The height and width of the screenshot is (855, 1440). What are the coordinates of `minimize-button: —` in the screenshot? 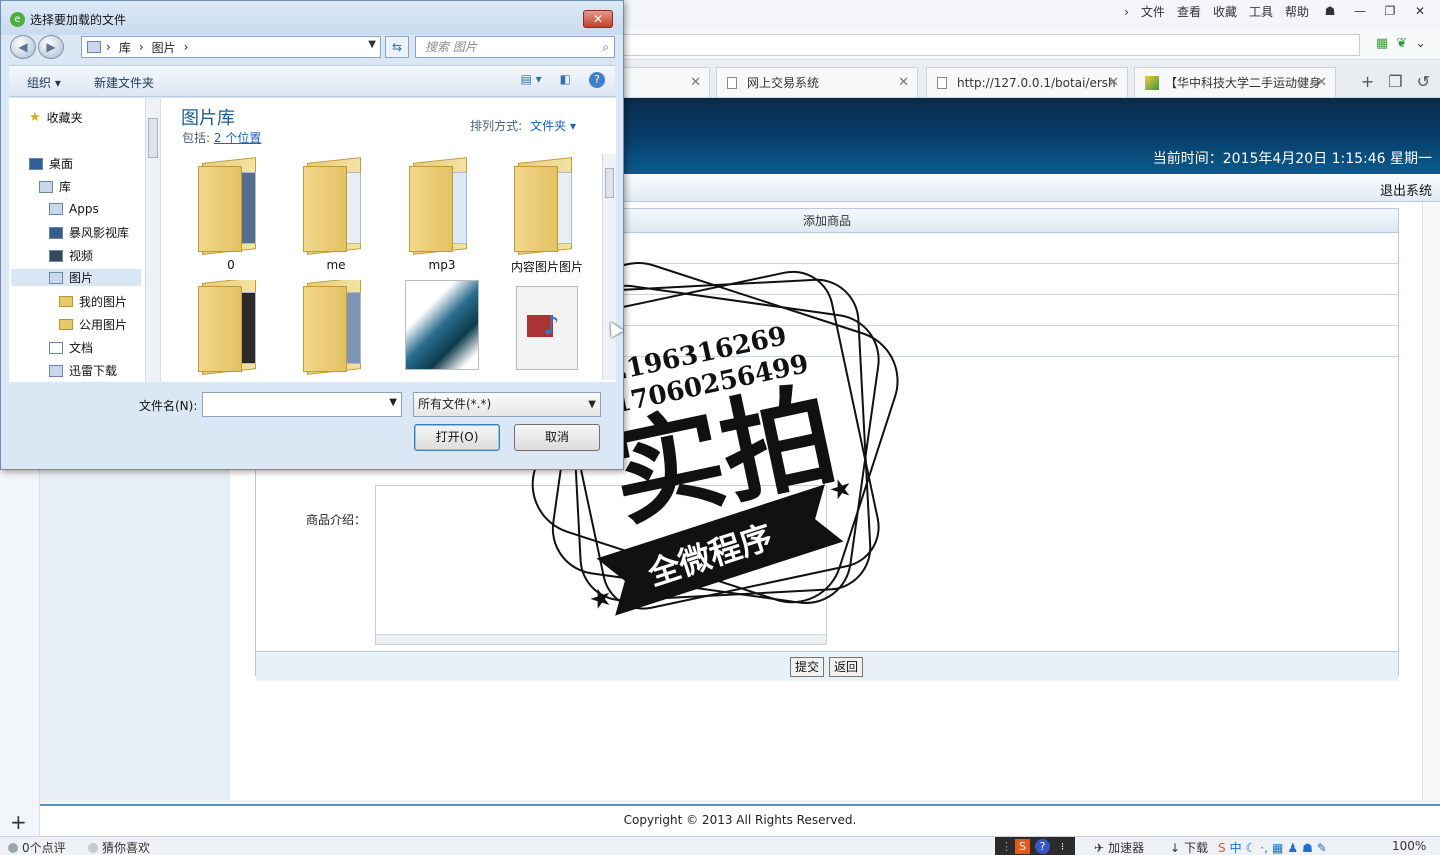 It's located at (1360, 11).